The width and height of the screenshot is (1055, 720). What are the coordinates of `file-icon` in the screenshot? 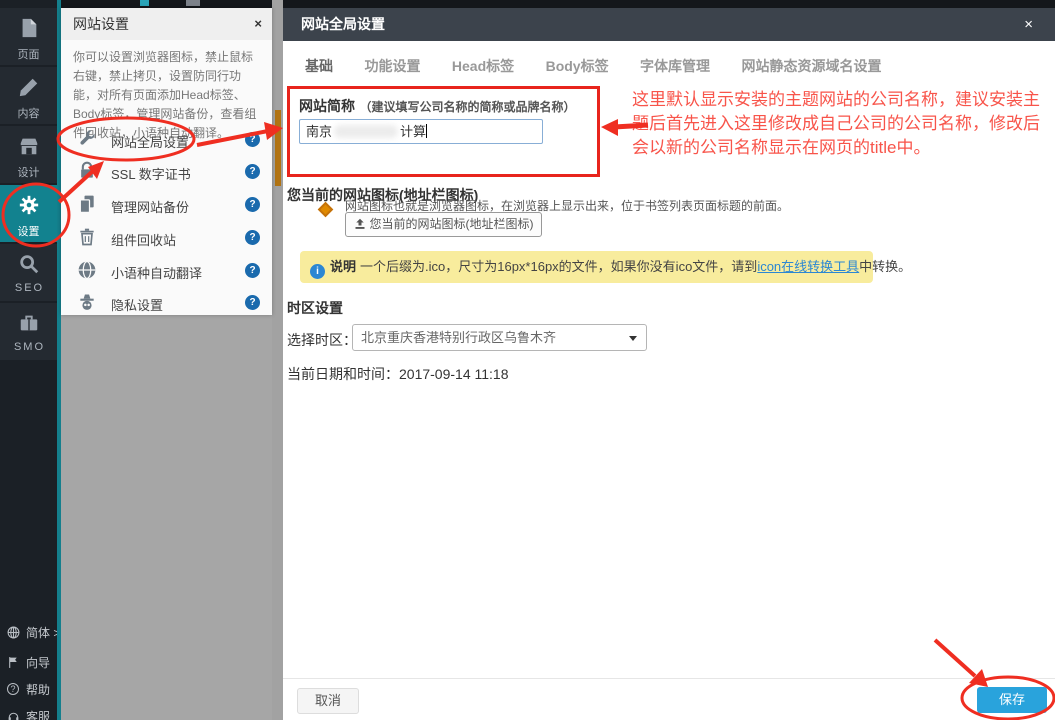 It's located at (29, 30).